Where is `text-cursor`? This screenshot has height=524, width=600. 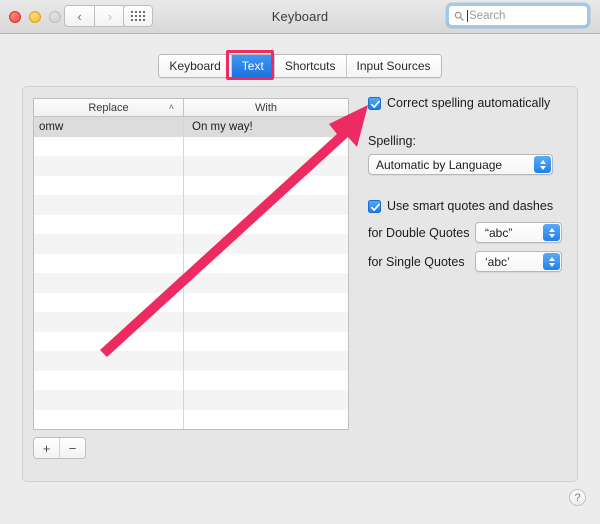
text-cursor is located at coordinates (467, 15).